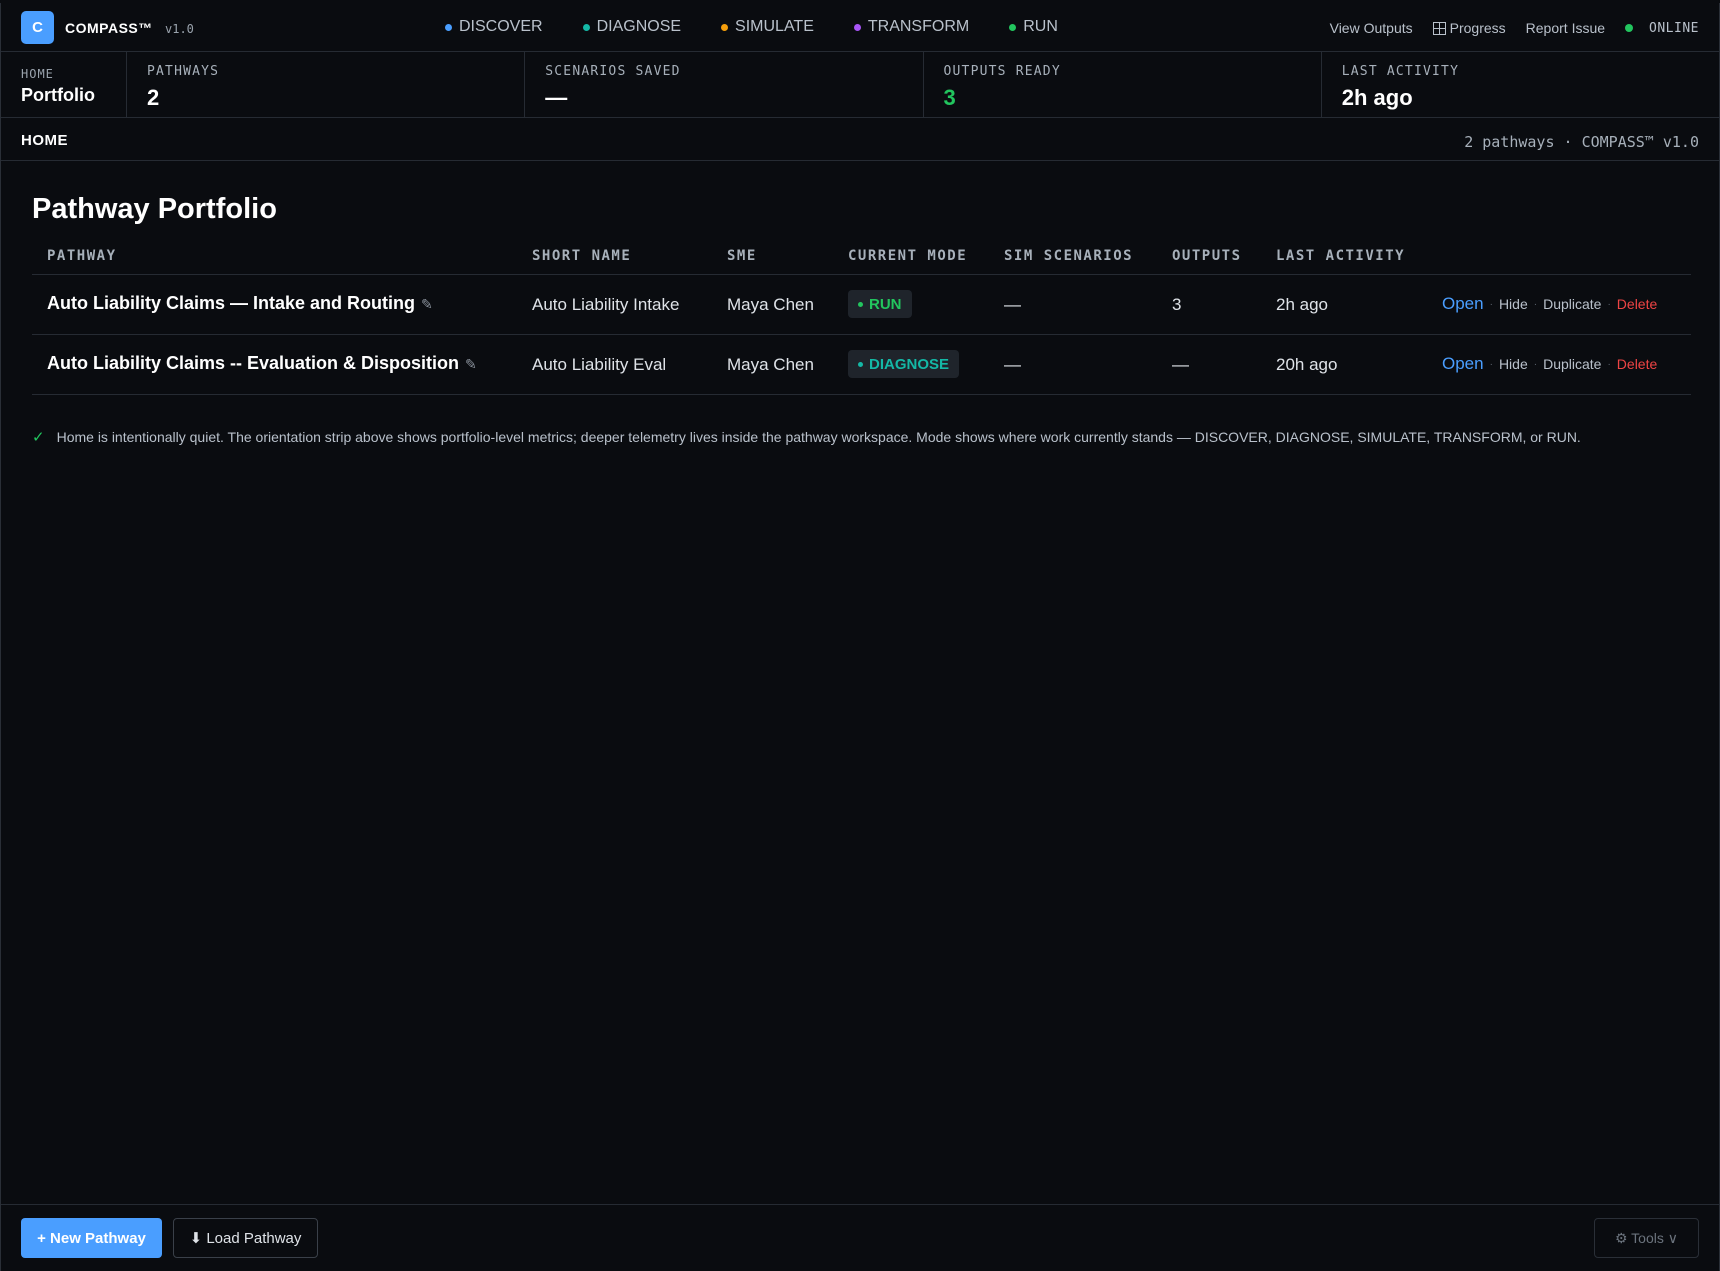 The image size is (1720, 1271). What do you see at coordinates (1040, 26) in the screenshot?
I see `mode-label: RUN` at bounding box center [1040, 26].